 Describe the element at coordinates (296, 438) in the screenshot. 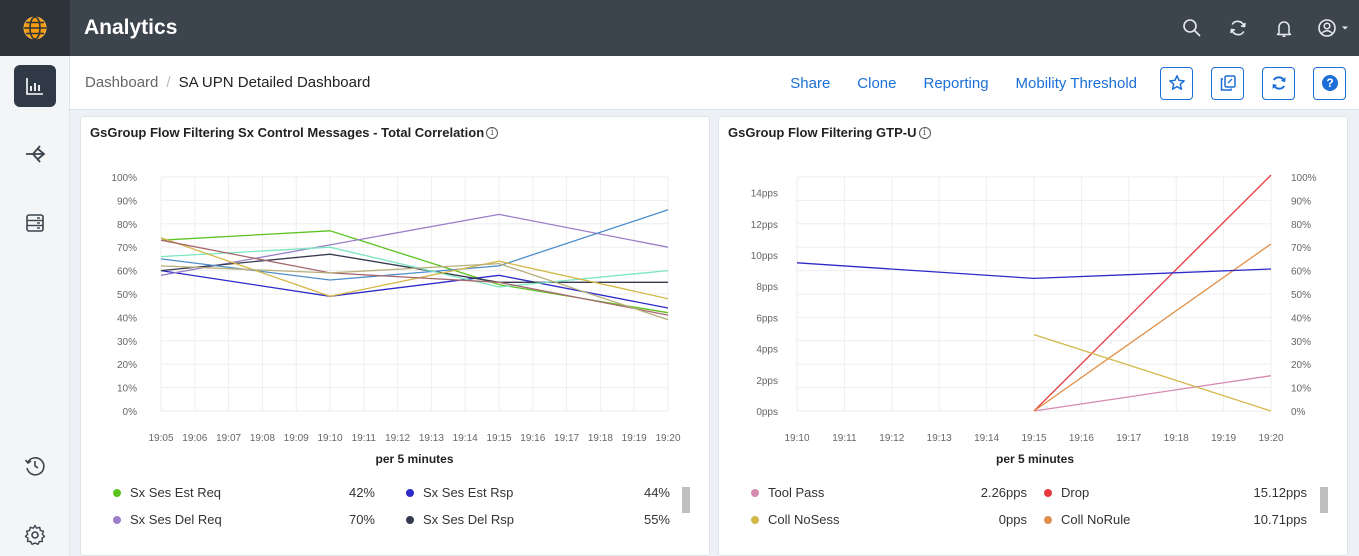

I see `x-tick-label: 19:09` at that location.